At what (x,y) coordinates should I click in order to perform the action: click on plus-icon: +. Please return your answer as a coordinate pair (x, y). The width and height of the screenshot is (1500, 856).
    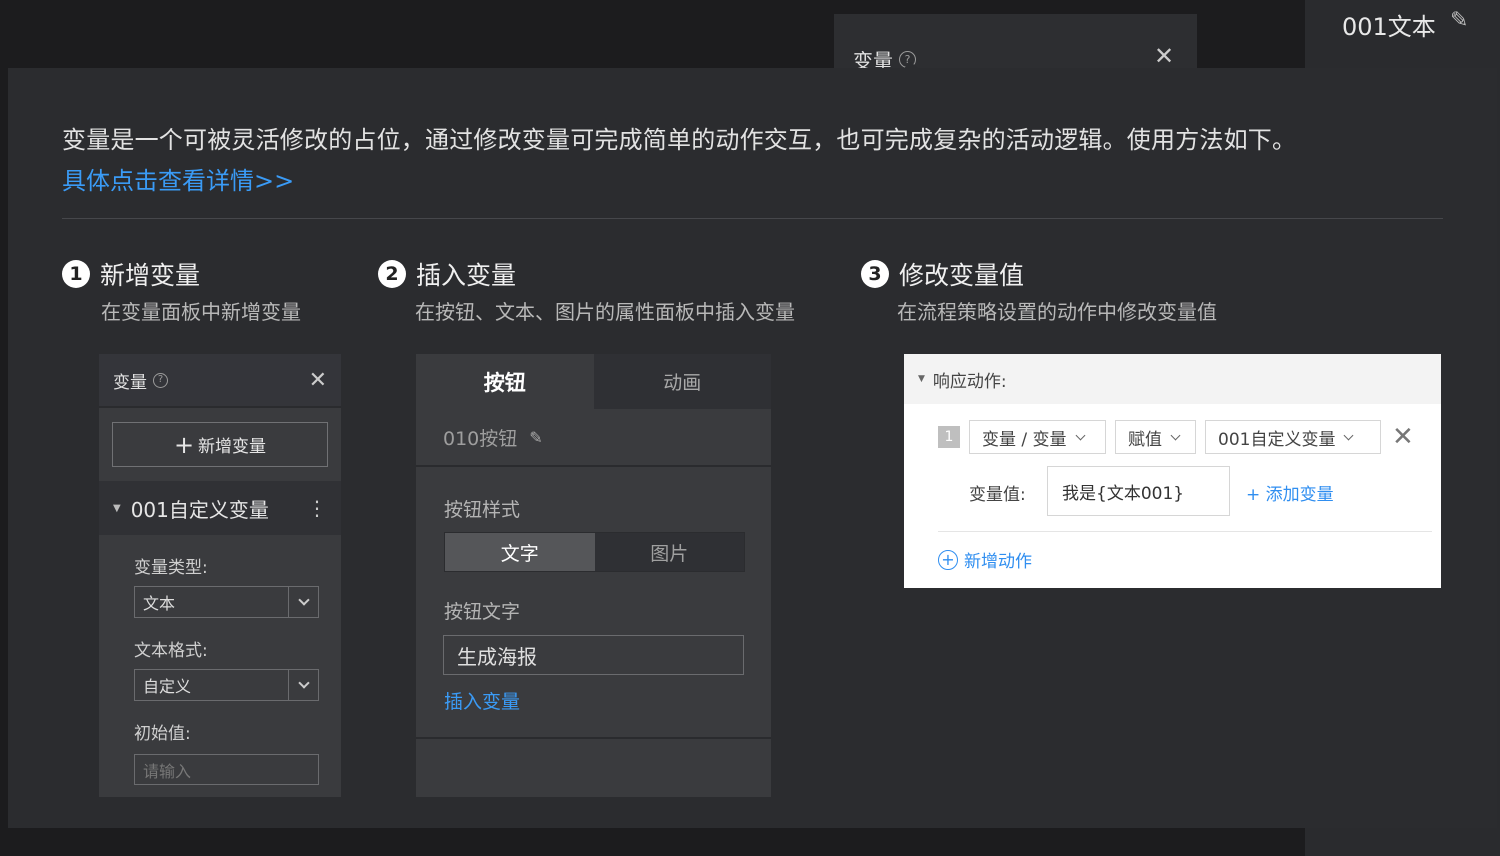
    Looking at the image, I should click on (184, 444).